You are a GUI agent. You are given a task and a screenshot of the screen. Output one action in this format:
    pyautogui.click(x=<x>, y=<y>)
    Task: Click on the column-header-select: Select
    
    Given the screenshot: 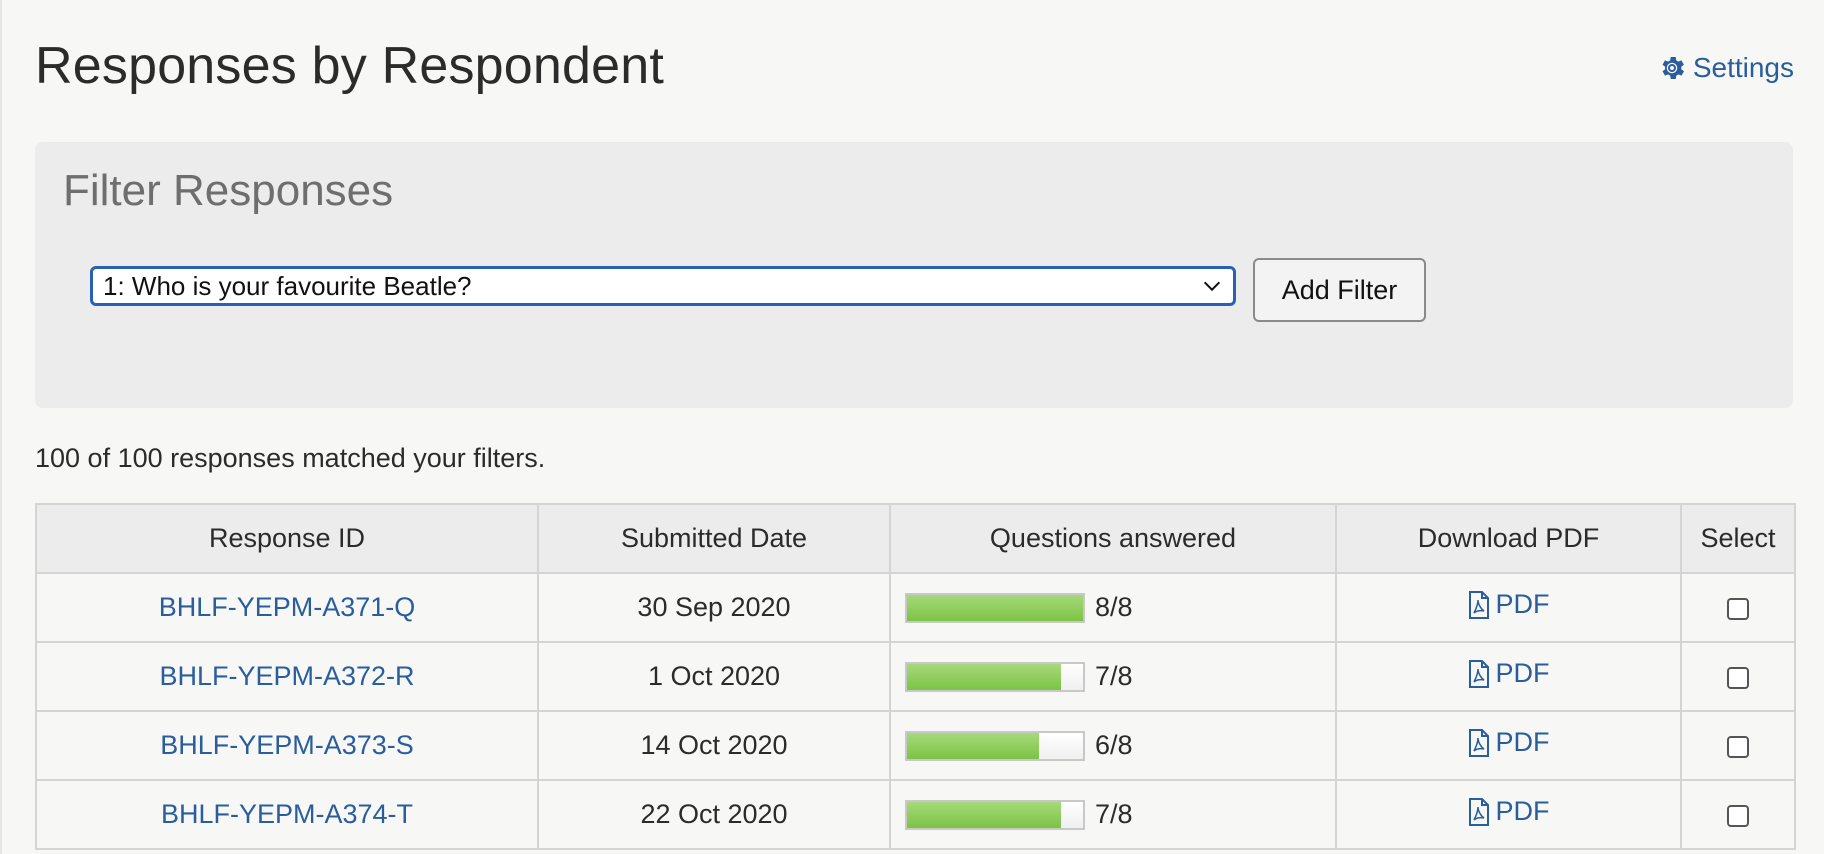 What is the action you would take?
    pyautogui.click(x=1738, y=538)
    